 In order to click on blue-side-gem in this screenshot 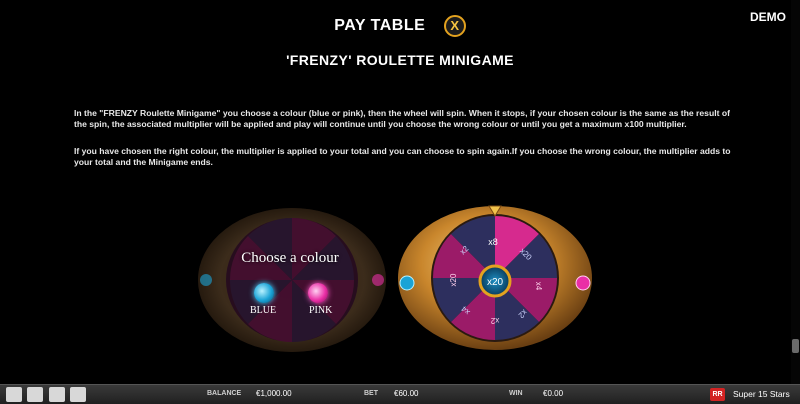, I will do `click(407, 283)`.